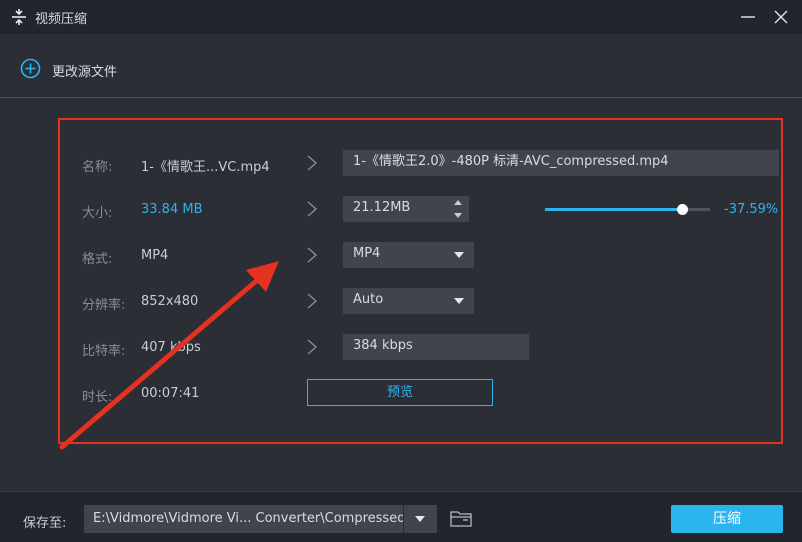 The image size is (802, 542). Describe the element at coordinates (61, 19) in the screenshot. I see `window-title: 视频压缩` at that location.